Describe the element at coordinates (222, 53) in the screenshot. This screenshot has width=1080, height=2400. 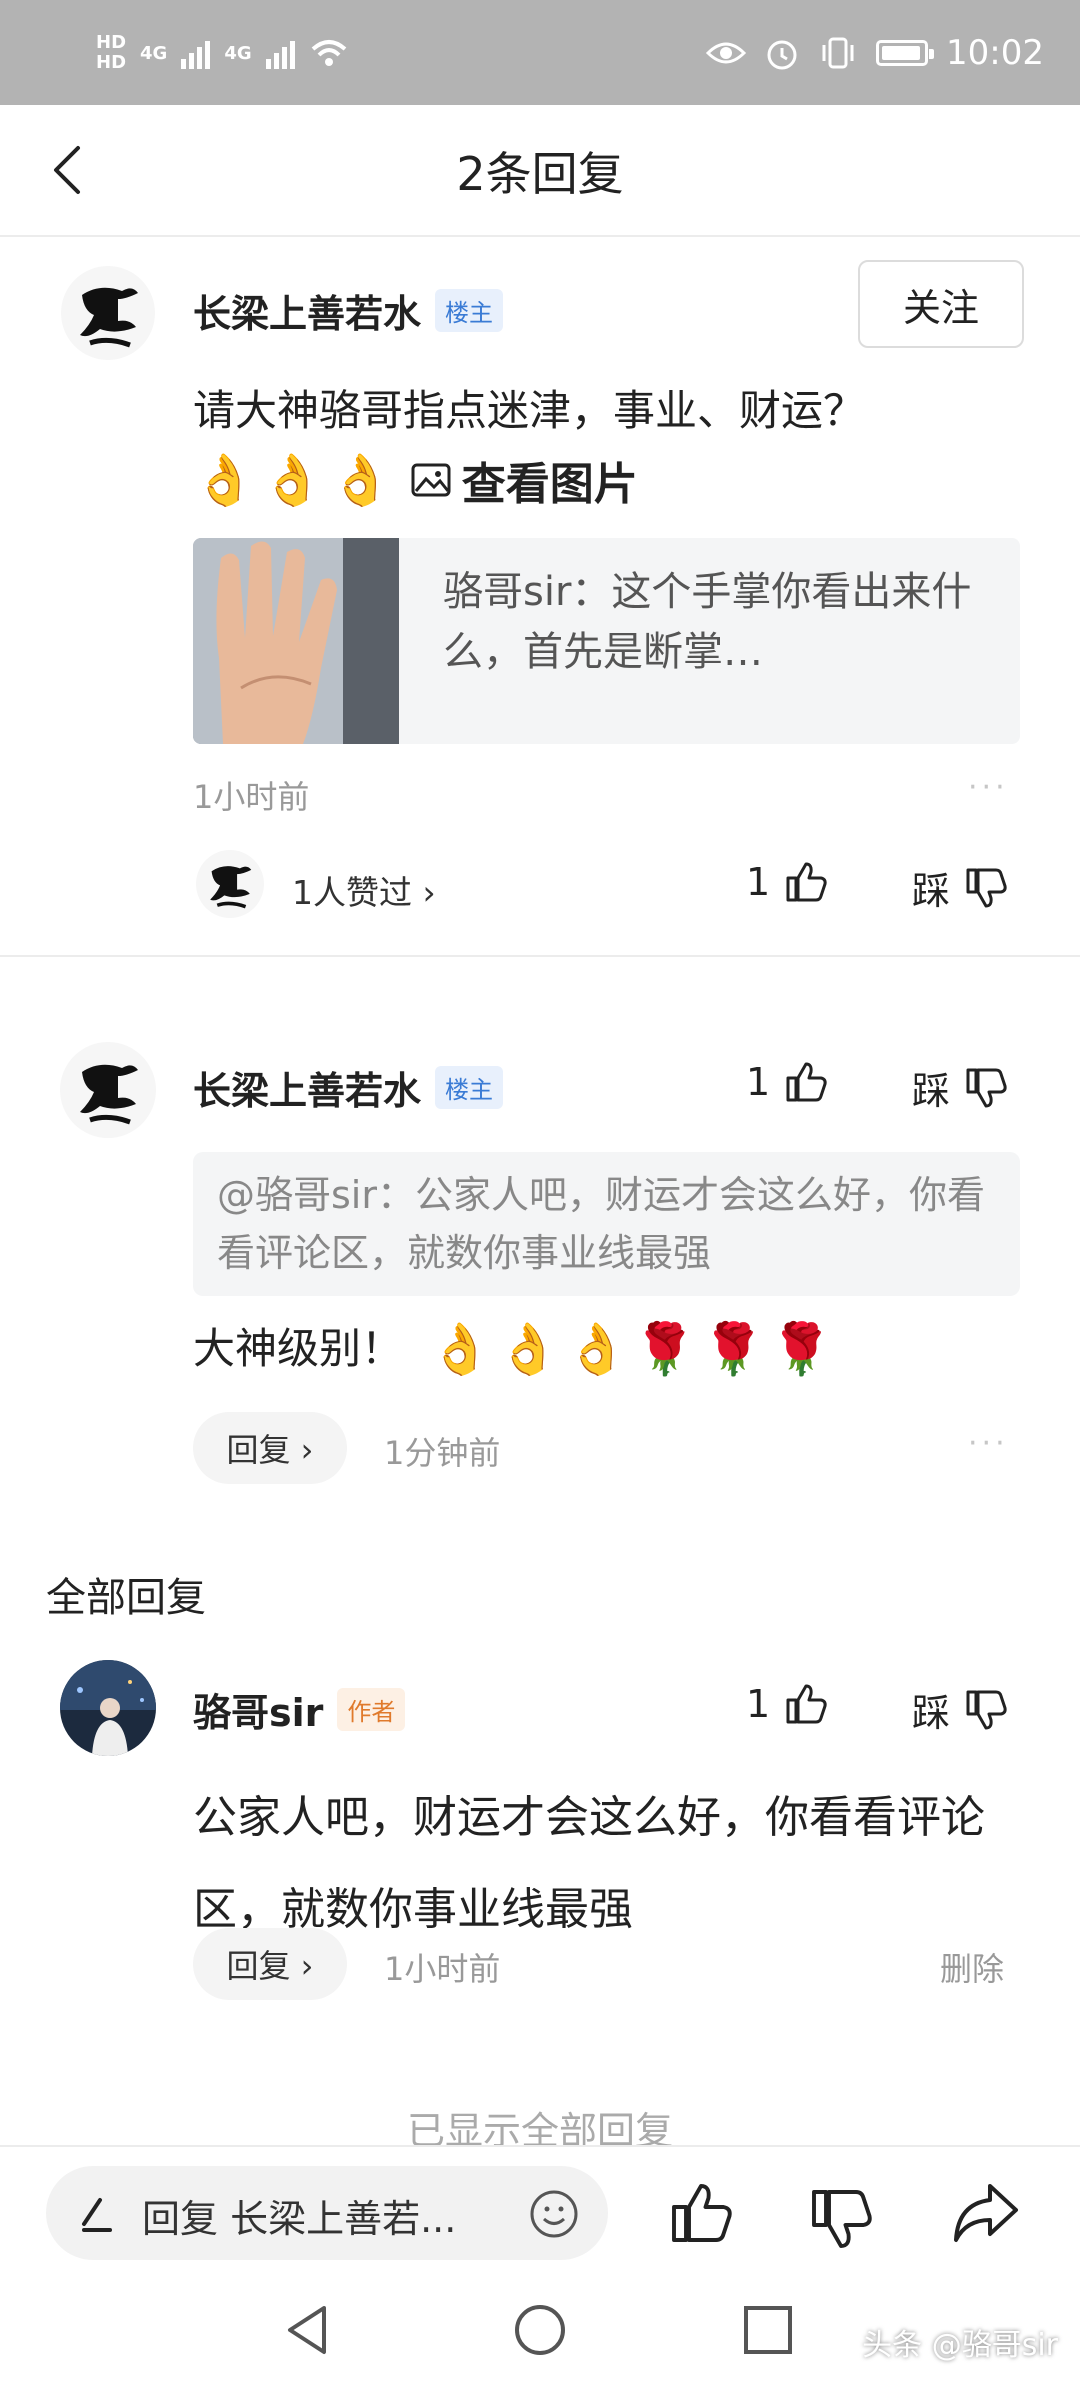
I see `status-left: HD HD 4G 4G` at that location.